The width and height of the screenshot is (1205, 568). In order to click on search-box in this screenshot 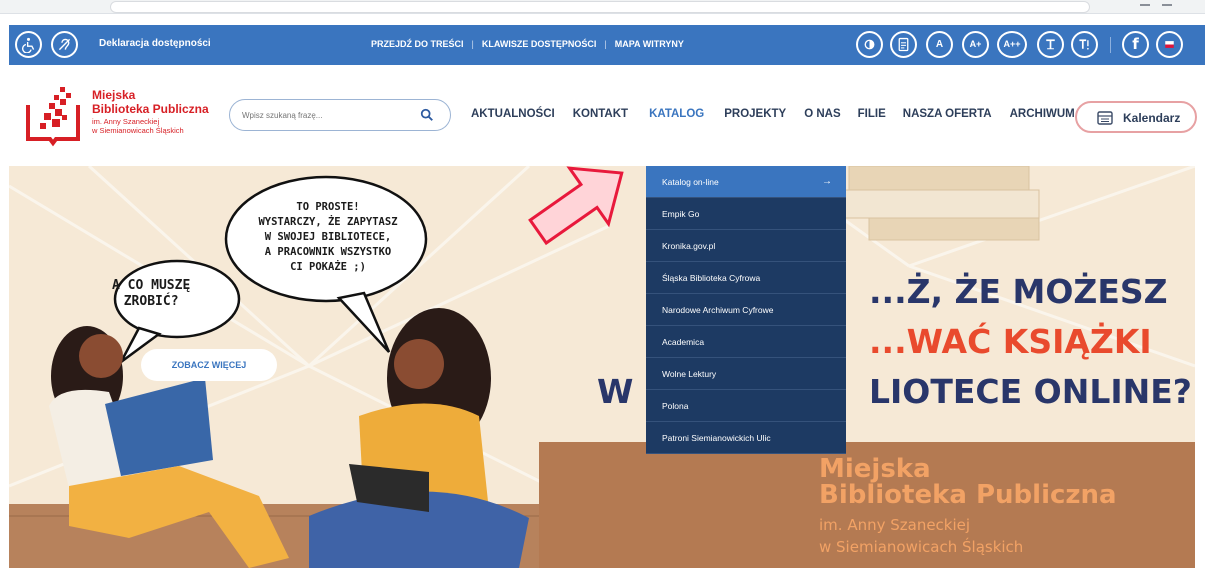, I will do `click(340, 115)`.